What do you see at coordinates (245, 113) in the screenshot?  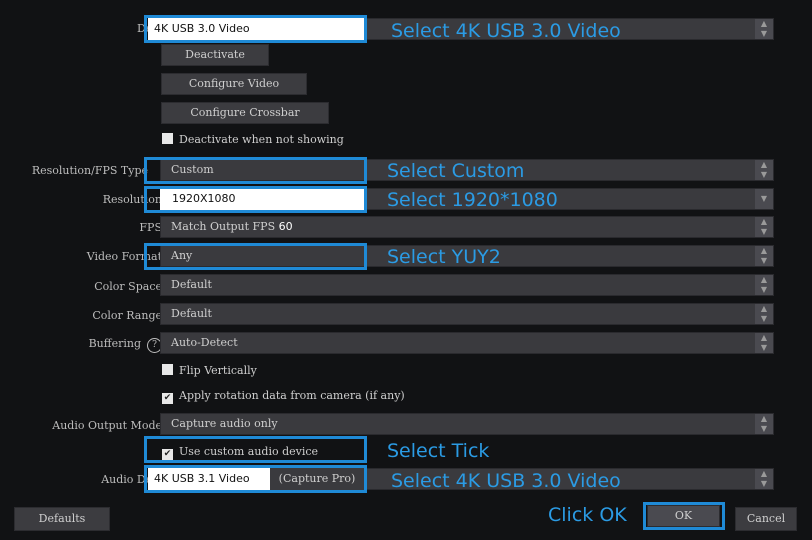 I see `configure-crossbar-button: Configure Crossbar` at bounding box center [245, 113].